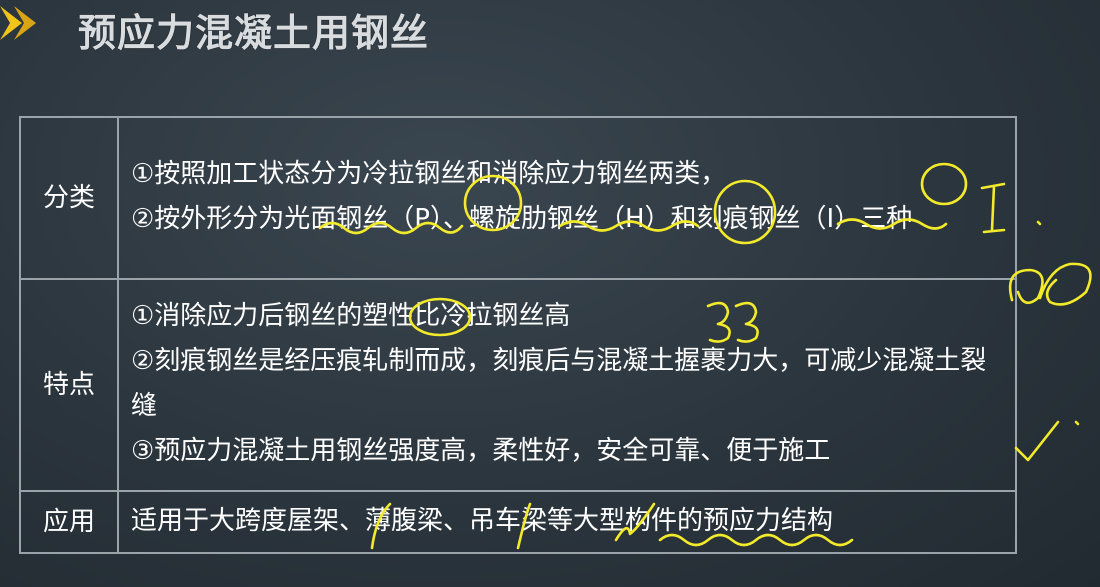 Image resolution: width=1100 pixels, height=587 pixels. Describe the element at coordinates (69, 198) in the screenshot. I see `row-label-classification: 分类` at that location.